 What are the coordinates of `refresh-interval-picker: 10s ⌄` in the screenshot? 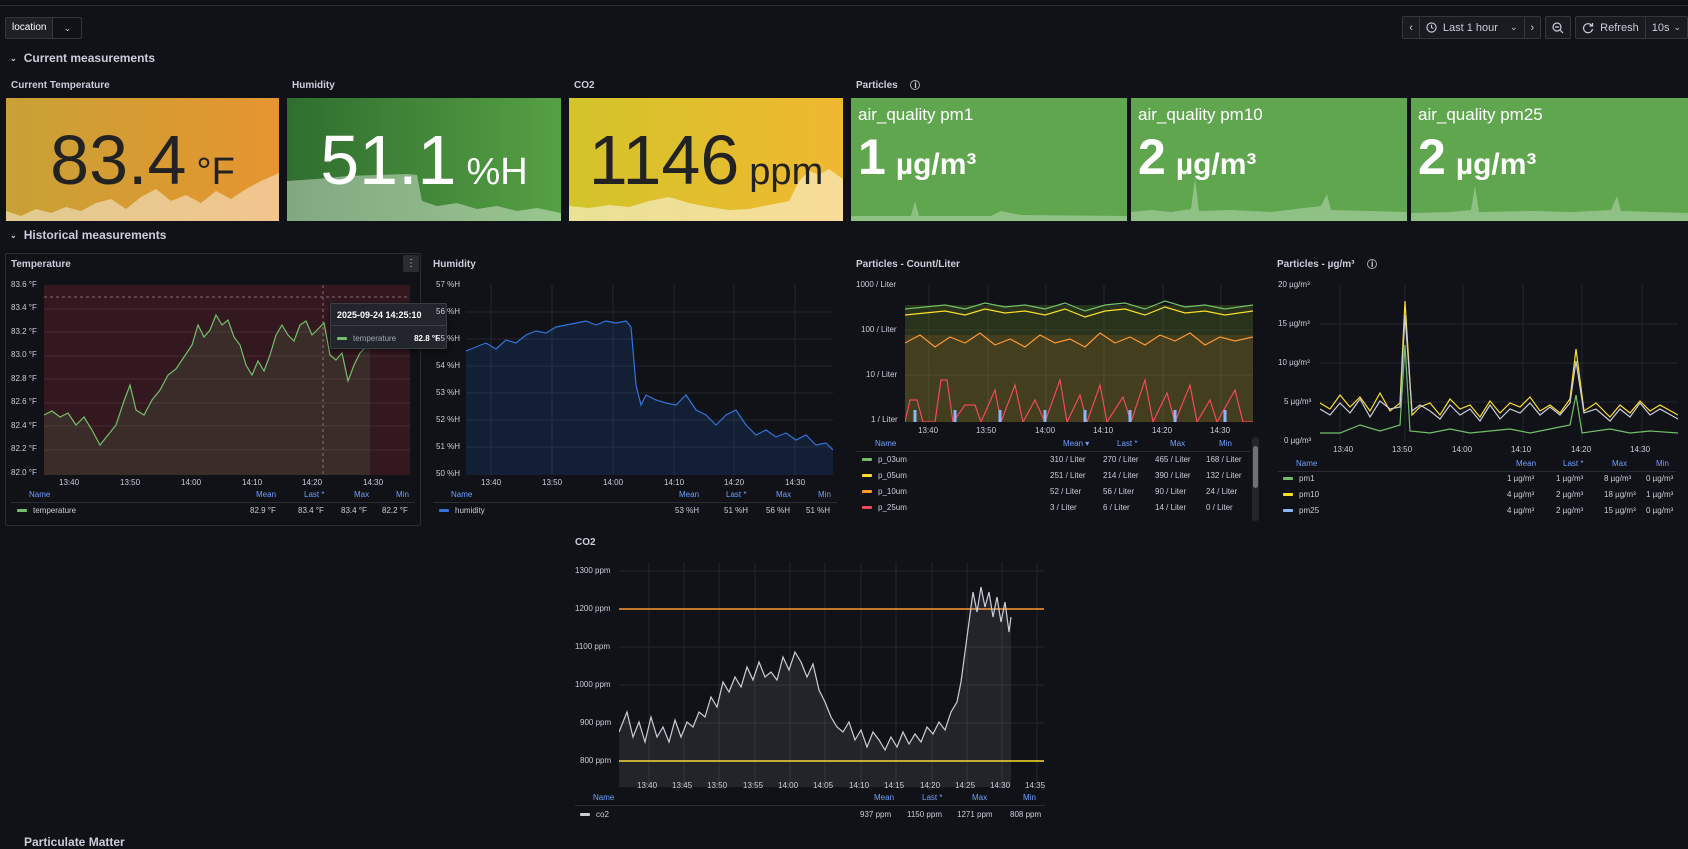 It's located at (1666, 27).